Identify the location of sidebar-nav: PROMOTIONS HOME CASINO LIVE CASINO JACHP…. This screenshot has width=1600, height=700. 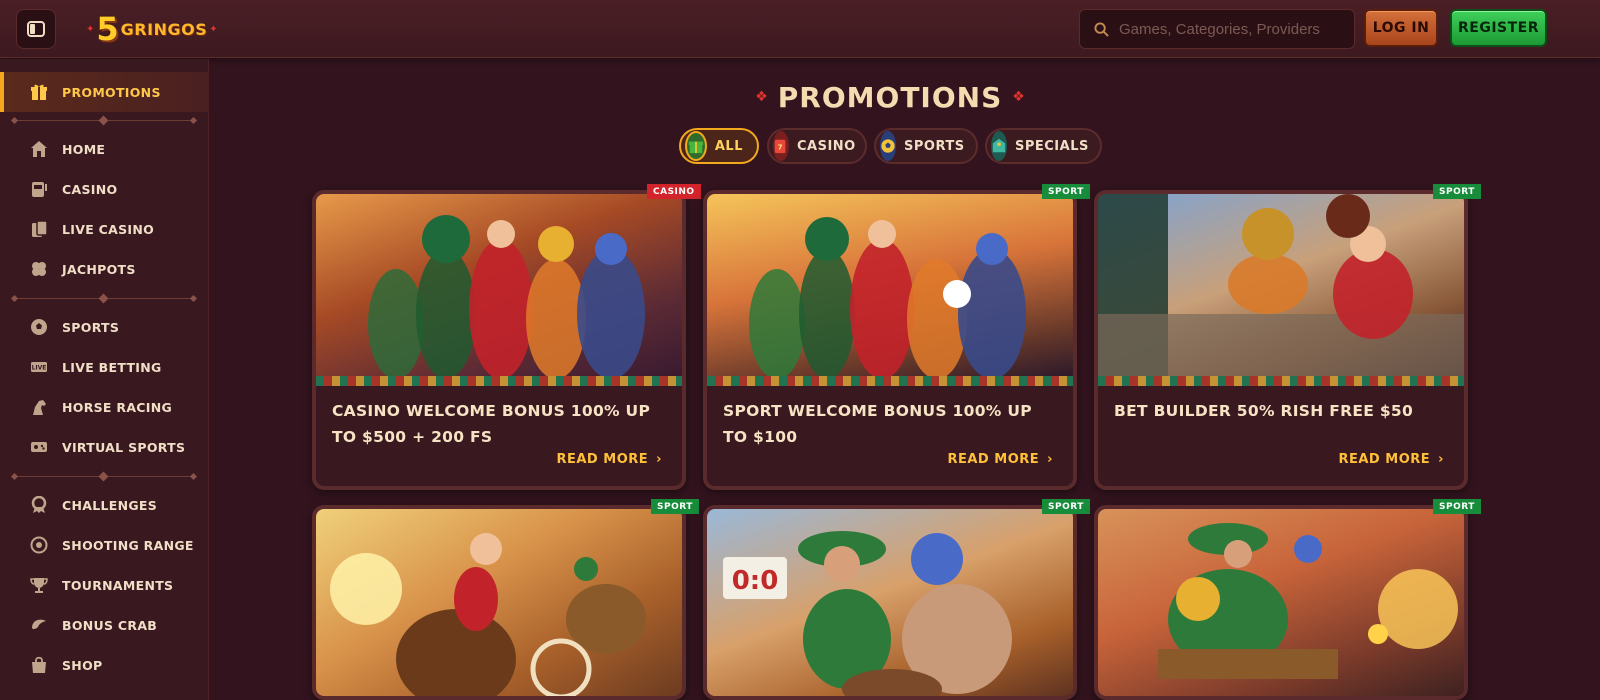
(104, 379).